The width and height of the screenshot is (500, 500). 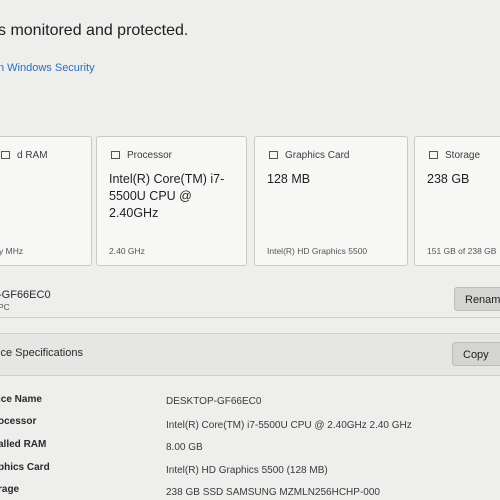 I want to click on spec-value-installed-ram: 8.00 GB, so click(x=184, y=447).